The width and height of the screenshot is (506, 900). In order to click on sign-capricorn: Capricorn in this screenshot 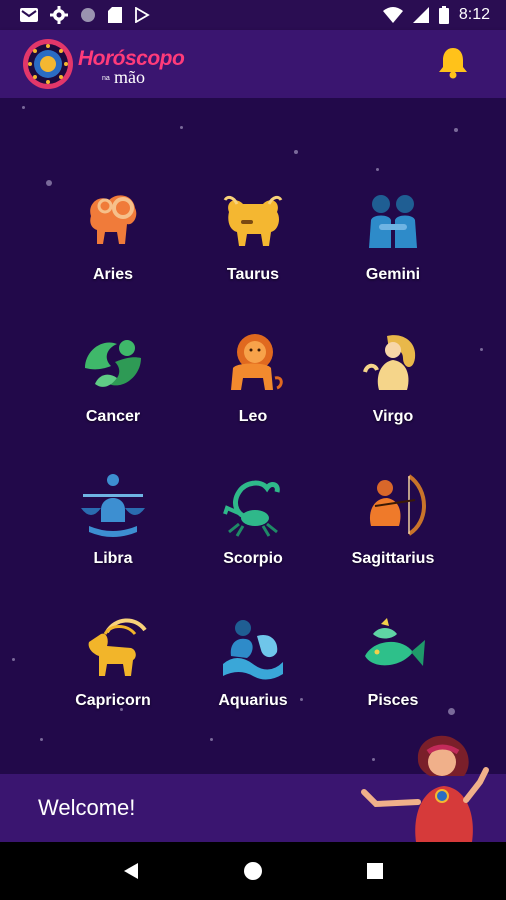, I will do `click(113, 661)`.